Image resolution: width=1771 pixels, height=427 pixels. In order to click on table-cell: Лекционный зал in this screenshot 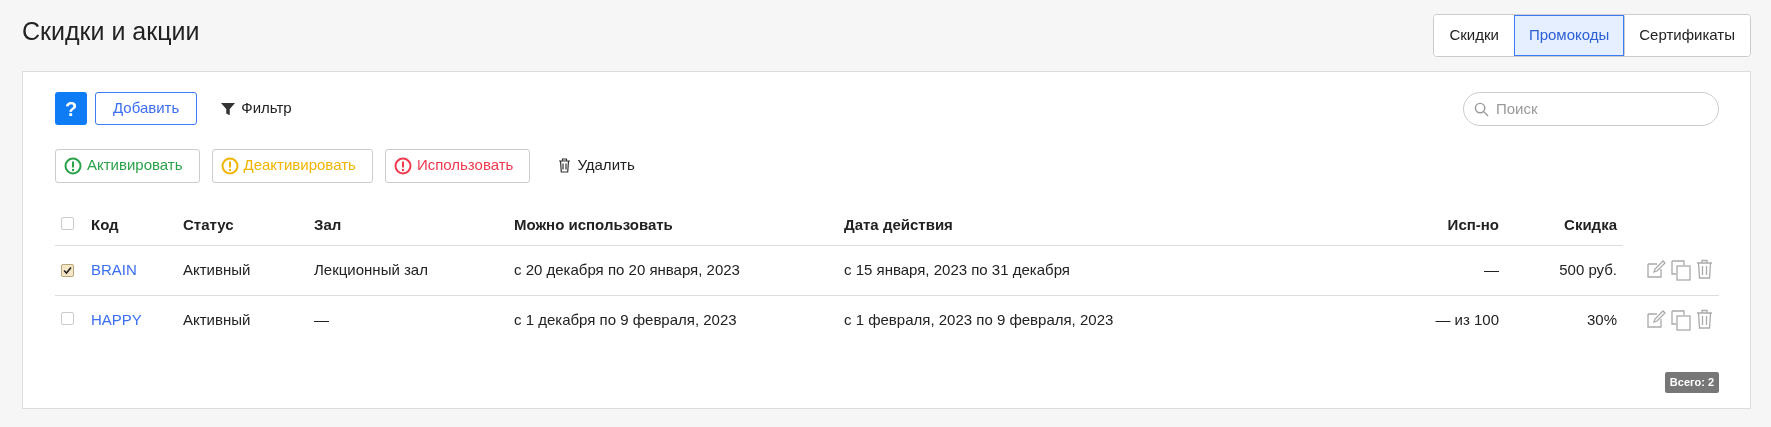, I will do `click(371, 269)`.